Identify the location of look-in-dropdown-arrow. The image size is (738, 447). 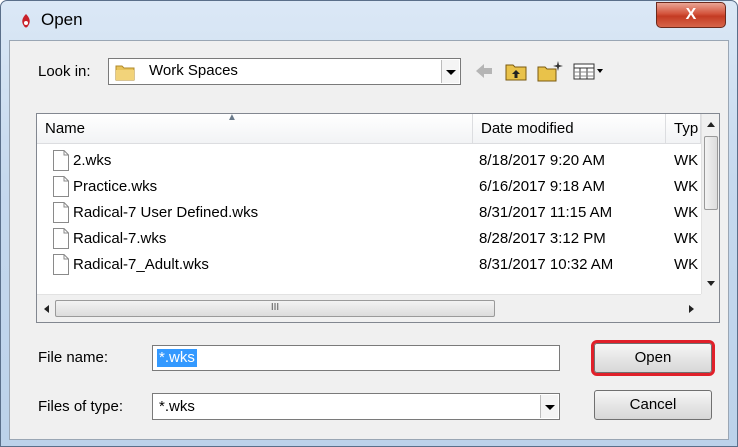
(450, 71).